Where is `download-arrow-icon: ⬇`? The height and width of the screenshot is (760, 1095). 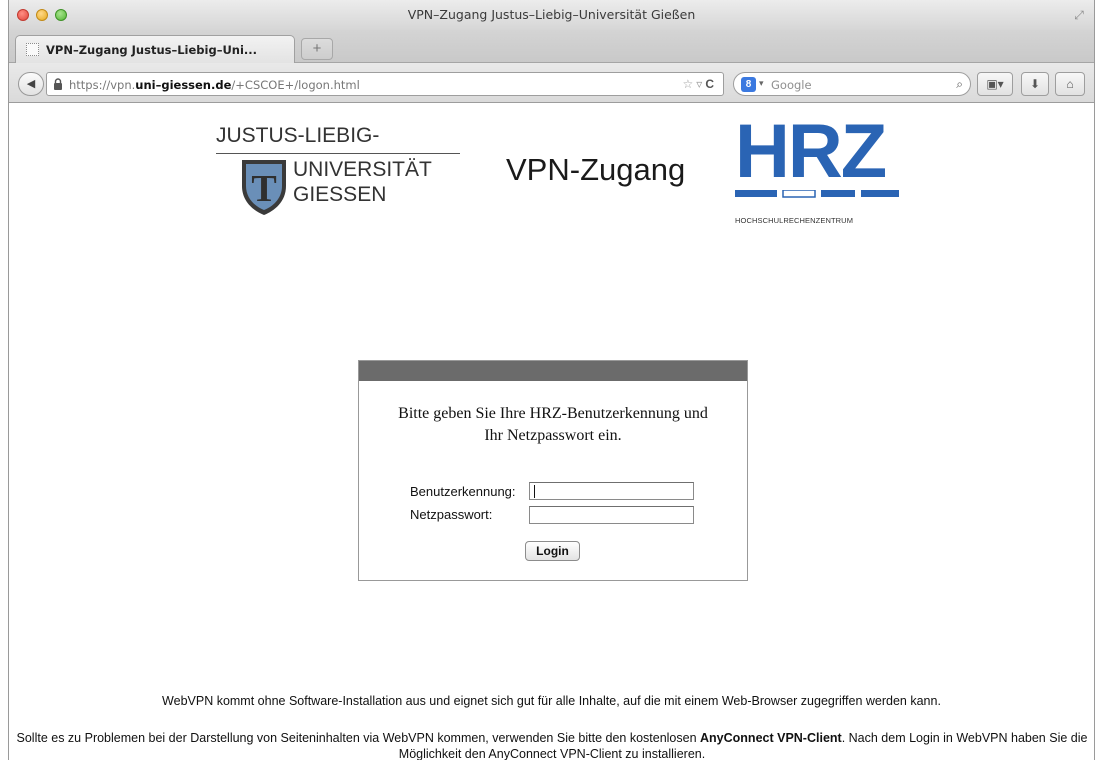 download-arrow-icon: ⬇ is located at coordinates (1035, 84).